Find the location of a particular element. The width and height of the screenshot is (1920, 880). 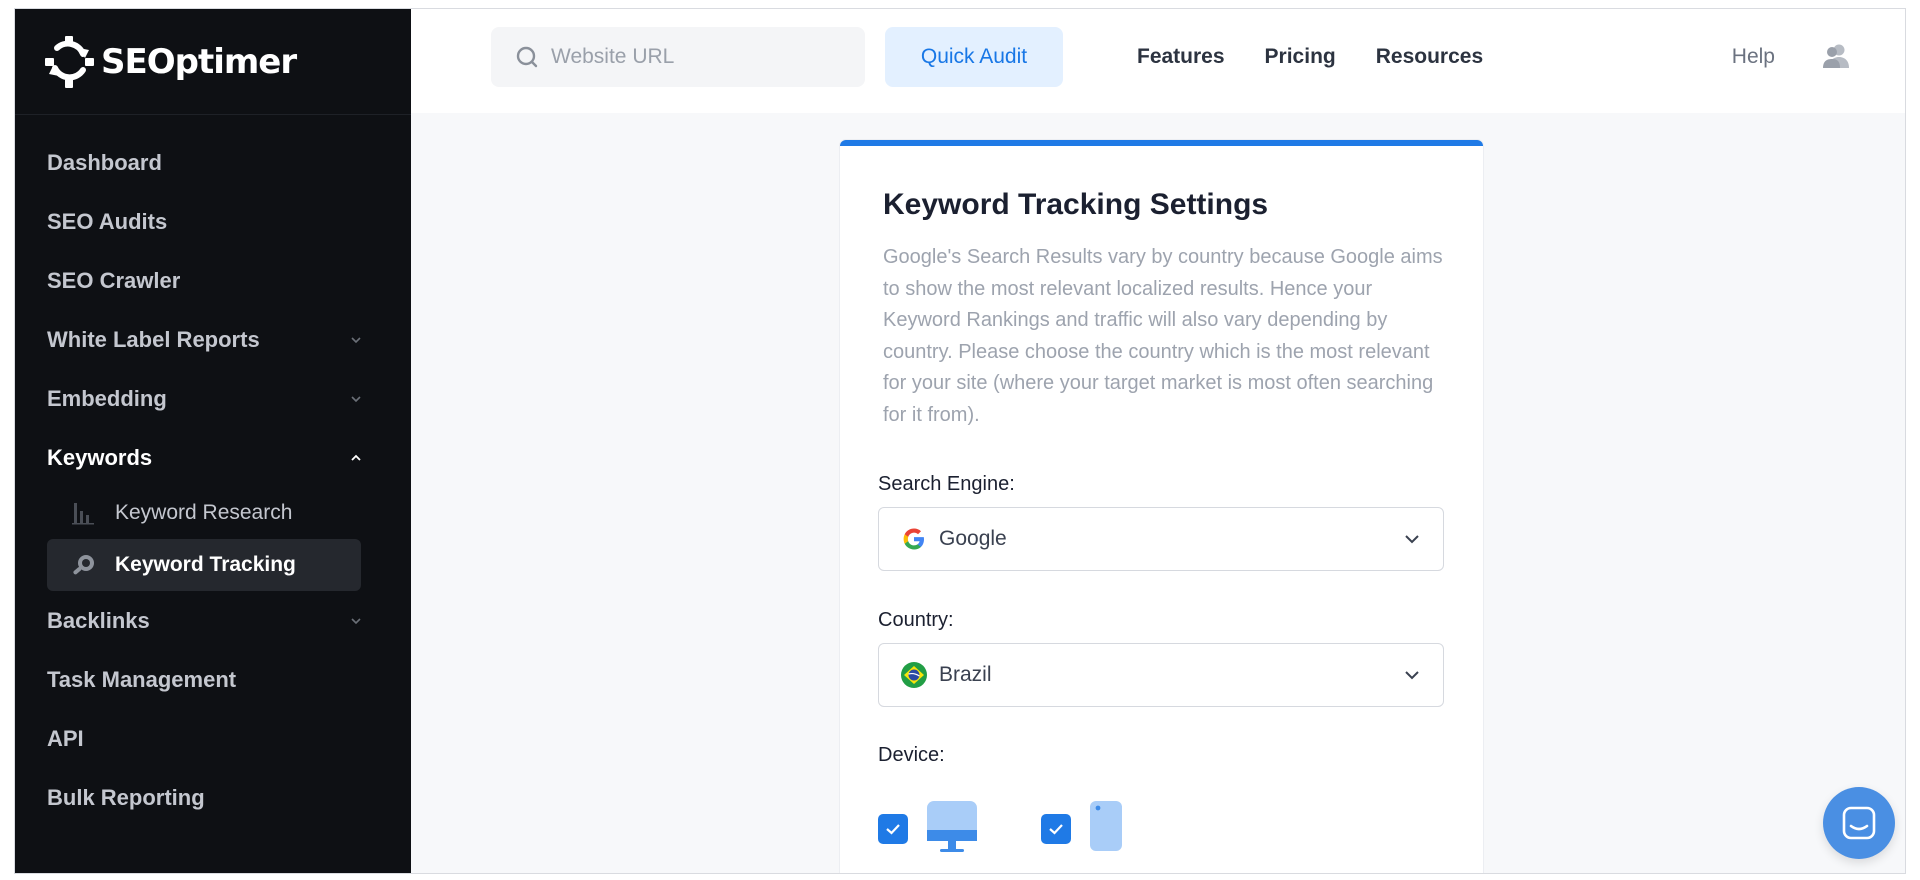

search-engine-label: Search Engine: is located at coordinates (946, 484).